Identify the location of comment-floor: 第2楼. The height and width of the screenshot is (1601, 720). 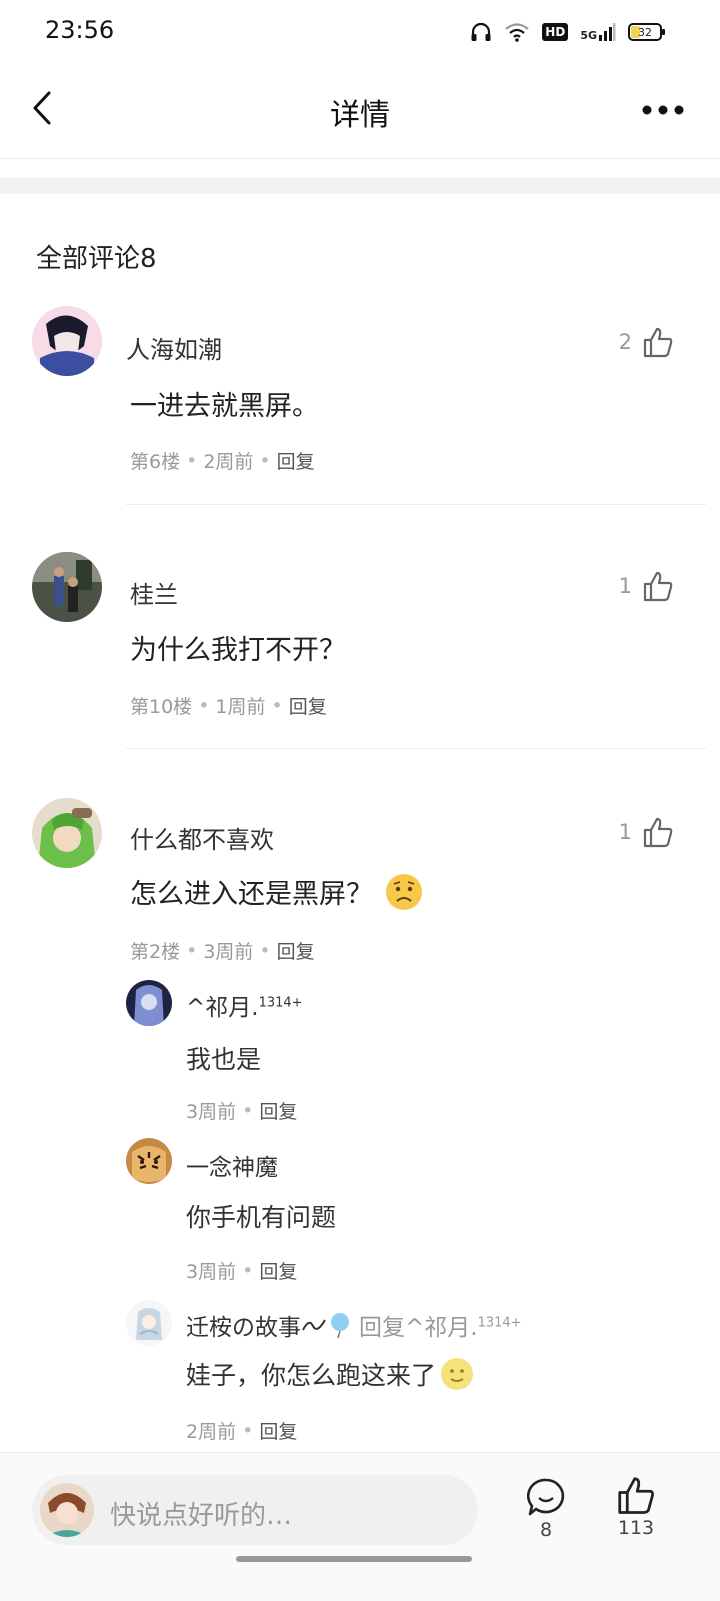
(155, 952).